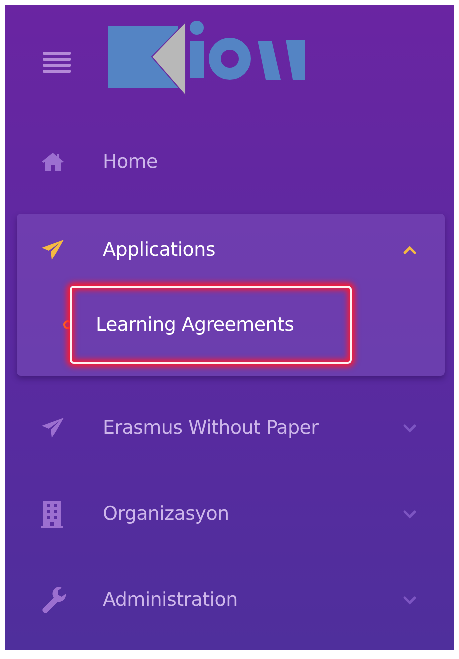 This screenshot has height=659, width=459. Describe the element at coordinates (131, 162) in the screenshot. I see `menu-label: Home` at that location.